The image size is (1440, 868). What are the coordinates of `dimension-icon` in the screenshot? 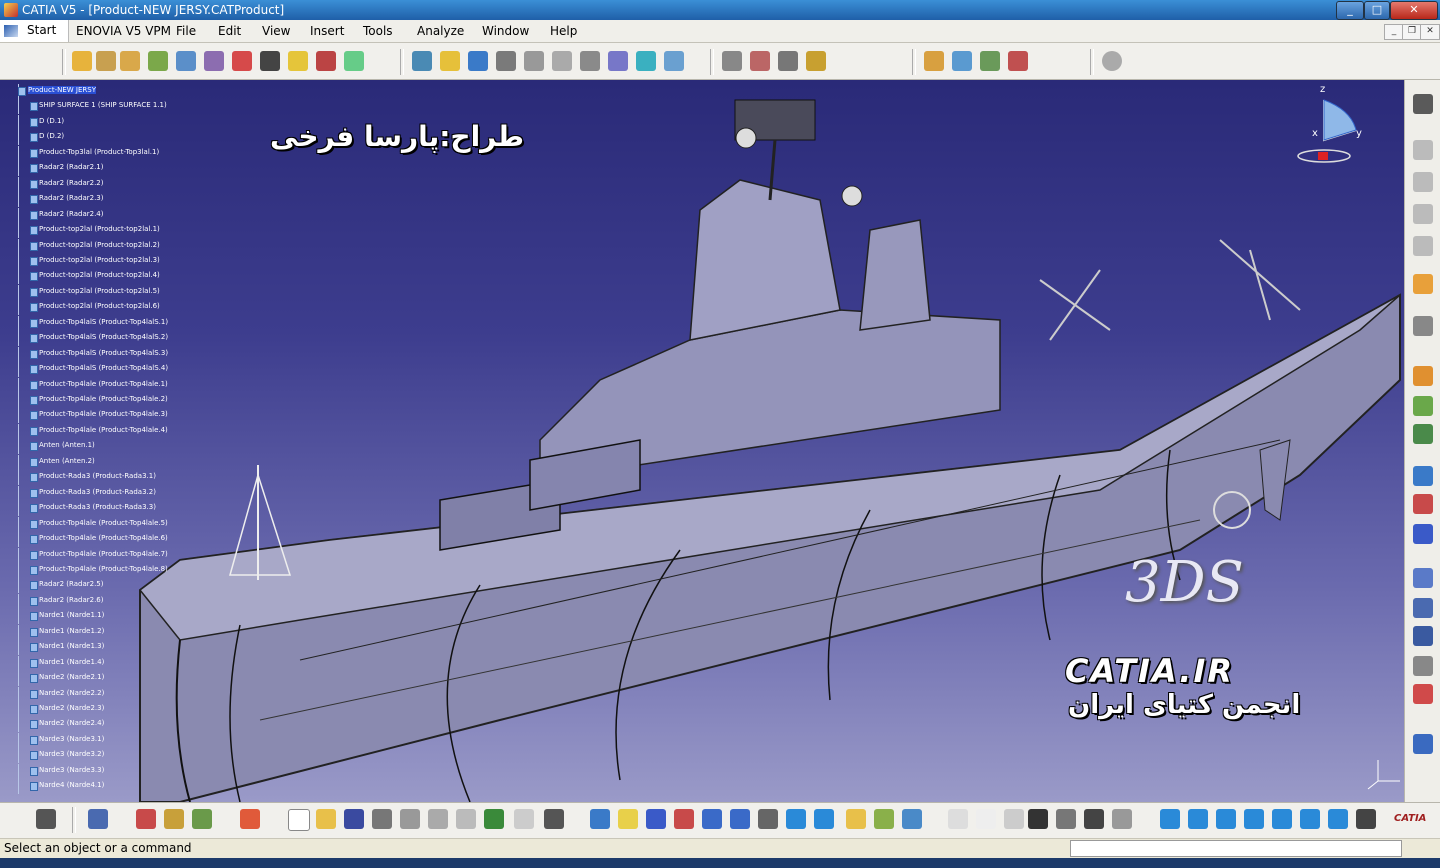 It's located at (1423, 744).